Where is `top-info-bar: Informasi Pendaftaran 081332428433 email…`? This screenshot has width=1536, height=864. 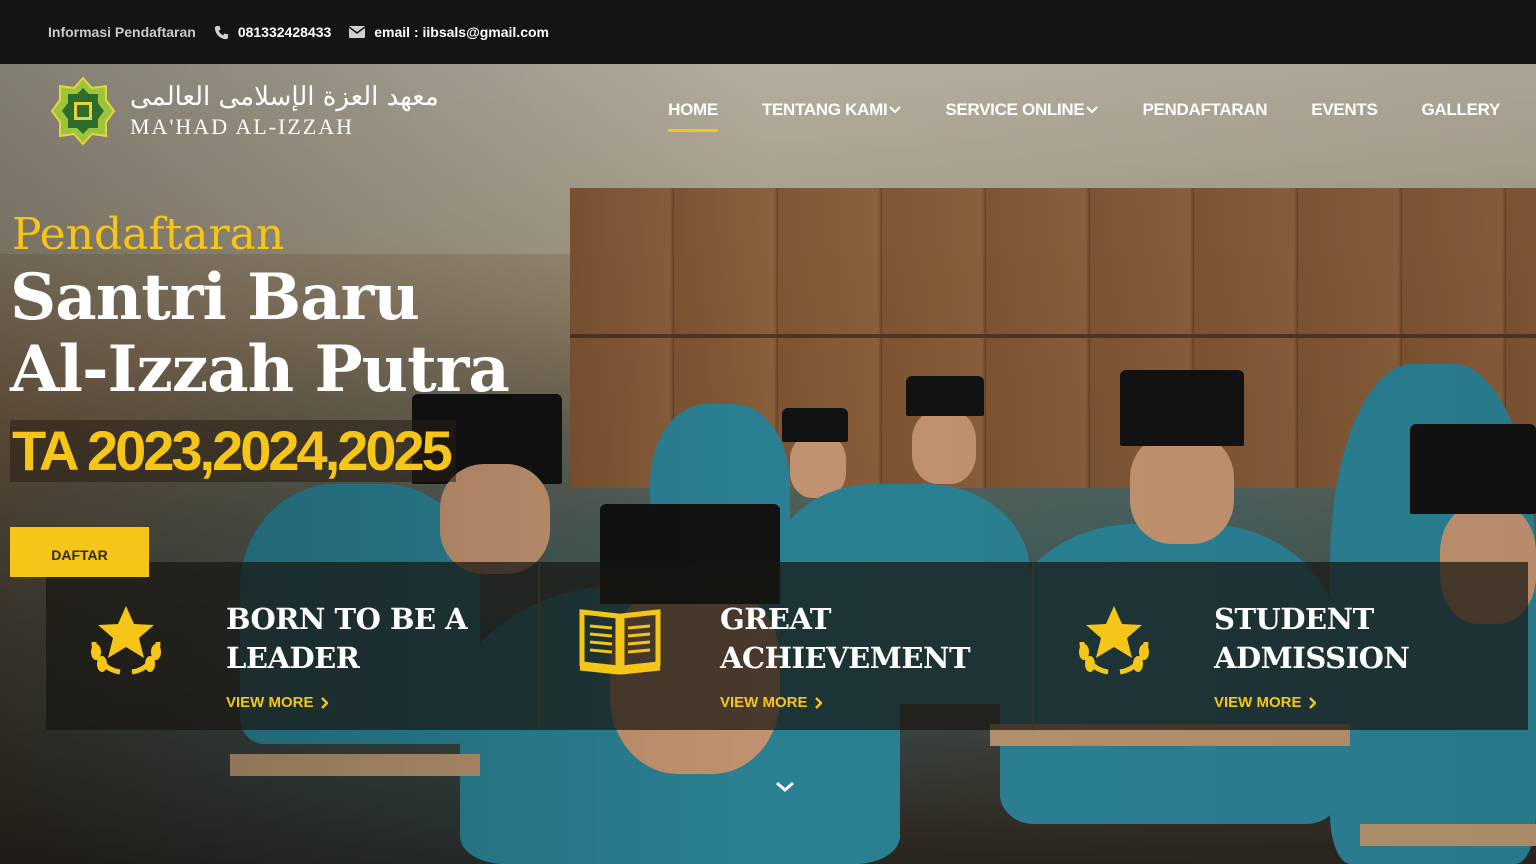 top-info-bar: Informasi Pendaftaran 081332428433 email… is located at coordinates (768, 32).